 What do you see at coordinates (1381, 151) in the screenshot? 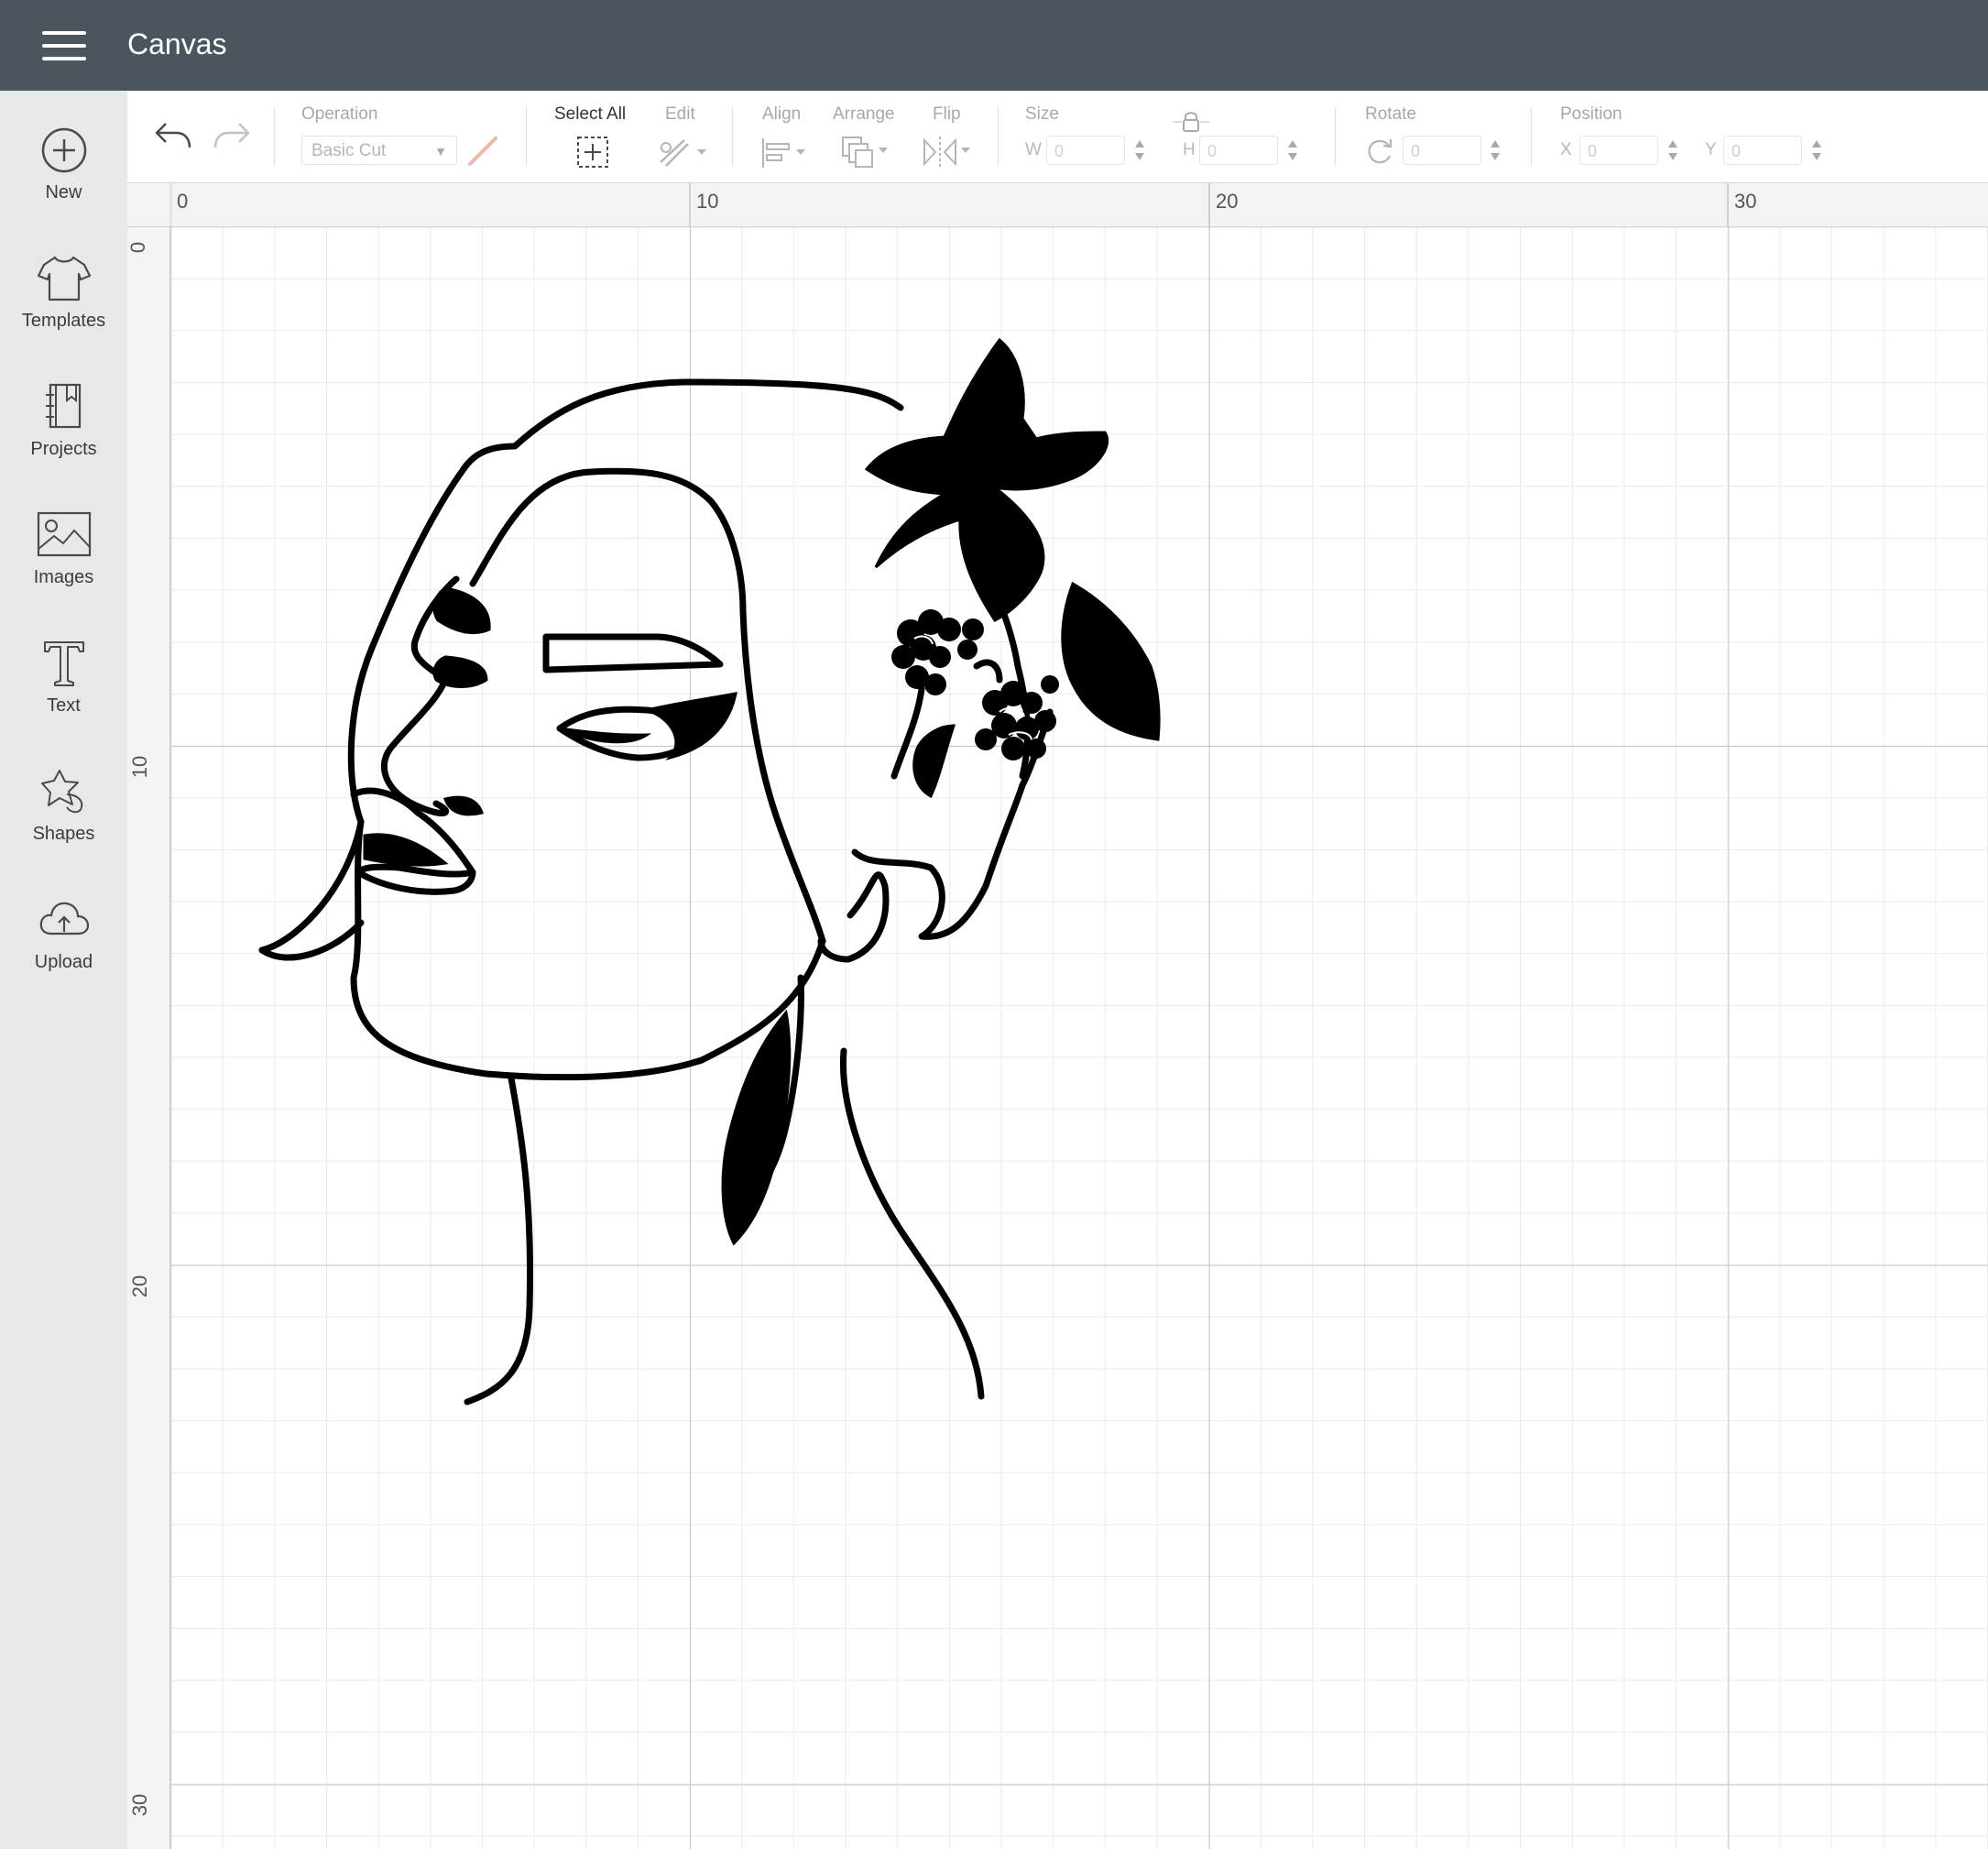
I see `rotate-icon` at bounding box center [1381, 151].